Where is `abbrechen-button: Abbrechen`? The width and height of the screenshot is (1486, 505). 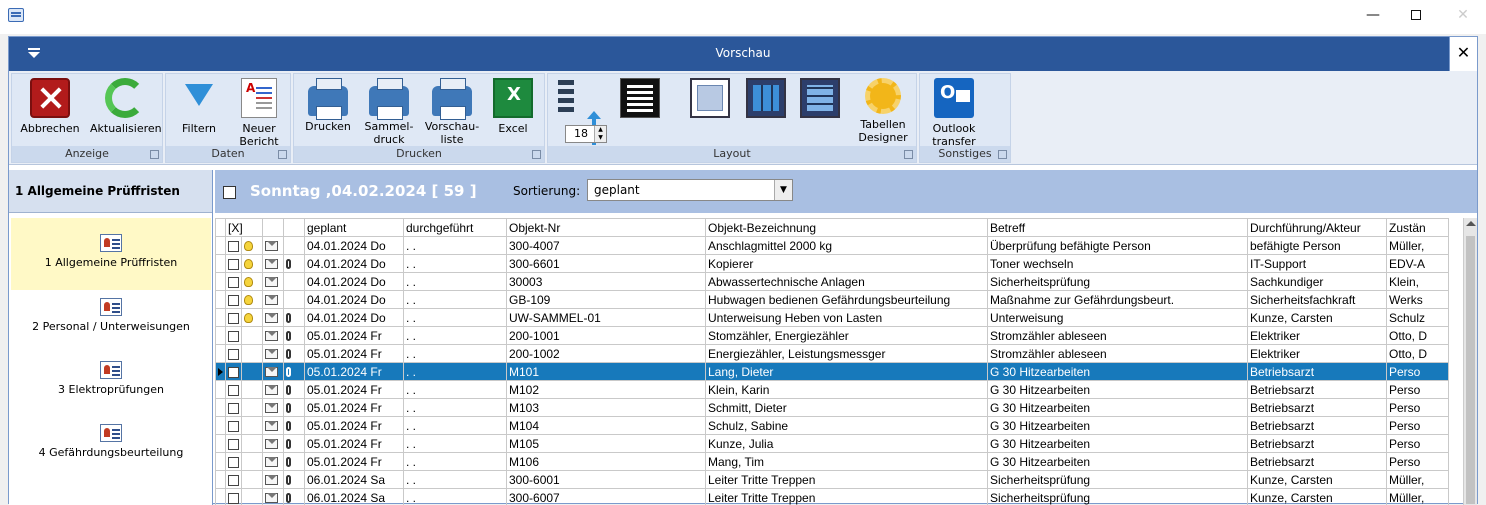 abbrechen-button: Abbrechen is located at coordinates (50, 106).